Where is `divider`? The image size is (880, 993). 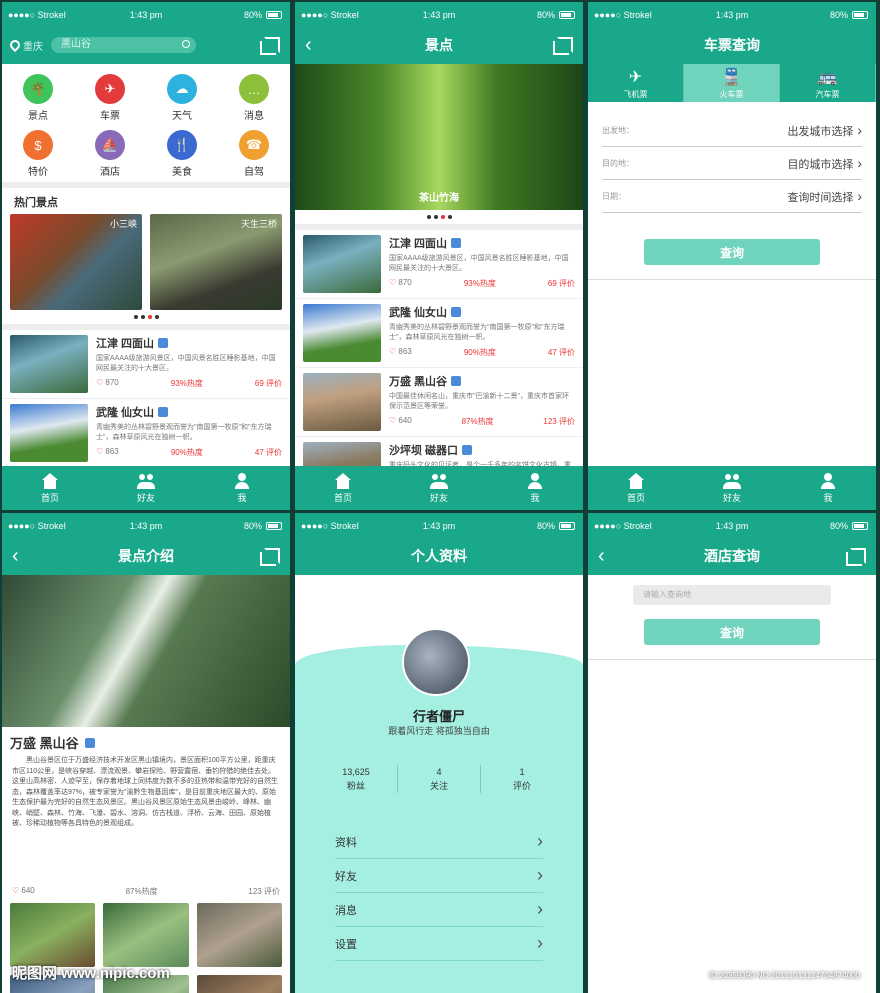
divider is located at coordinates (732, 659).